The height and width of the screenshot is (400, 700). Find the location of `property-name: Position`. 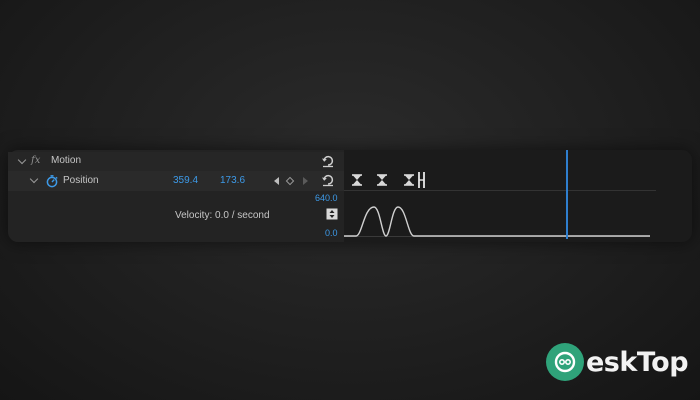

property-name: Position is located at coordinates (81, 180).